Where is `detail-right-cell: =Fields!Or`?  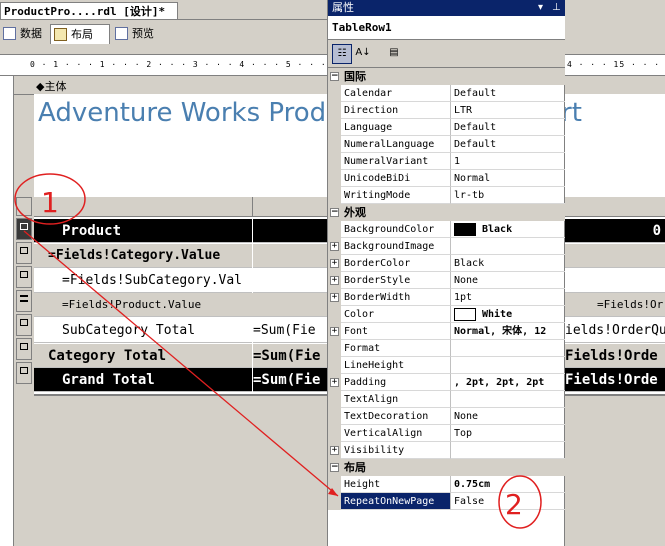 detail-right-cell: =Fields!Or is located at coordinates (615, 305).